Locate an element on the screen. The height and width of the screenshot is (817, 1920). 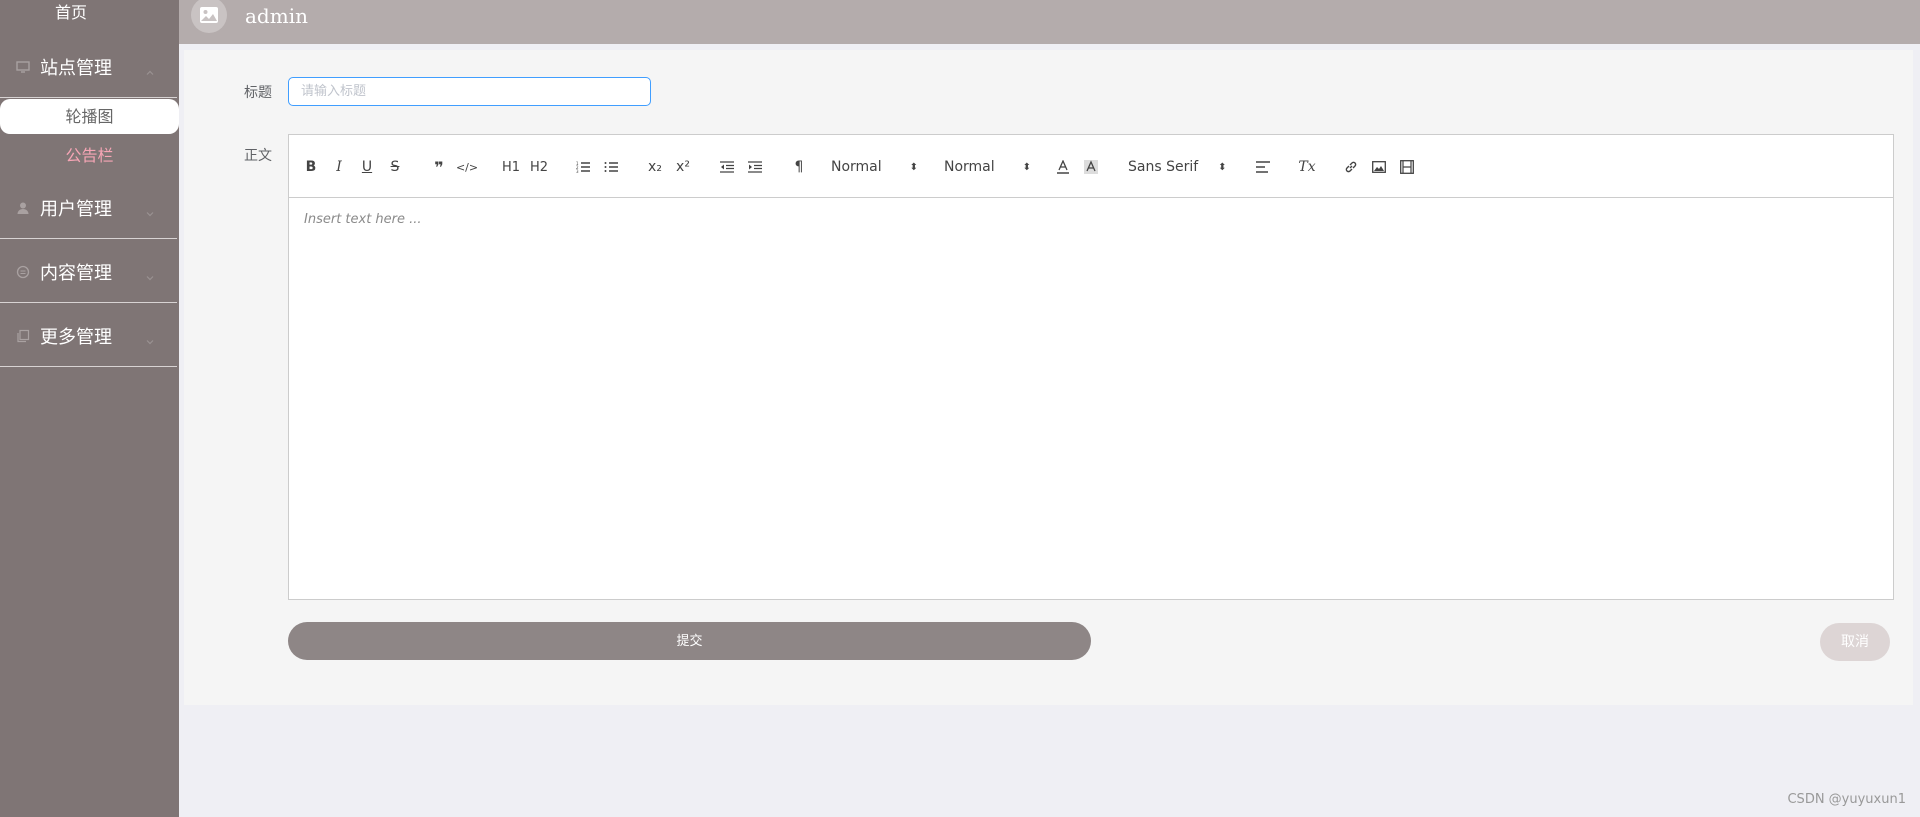
svg-text: 3 is located at coordinates (577, 171).